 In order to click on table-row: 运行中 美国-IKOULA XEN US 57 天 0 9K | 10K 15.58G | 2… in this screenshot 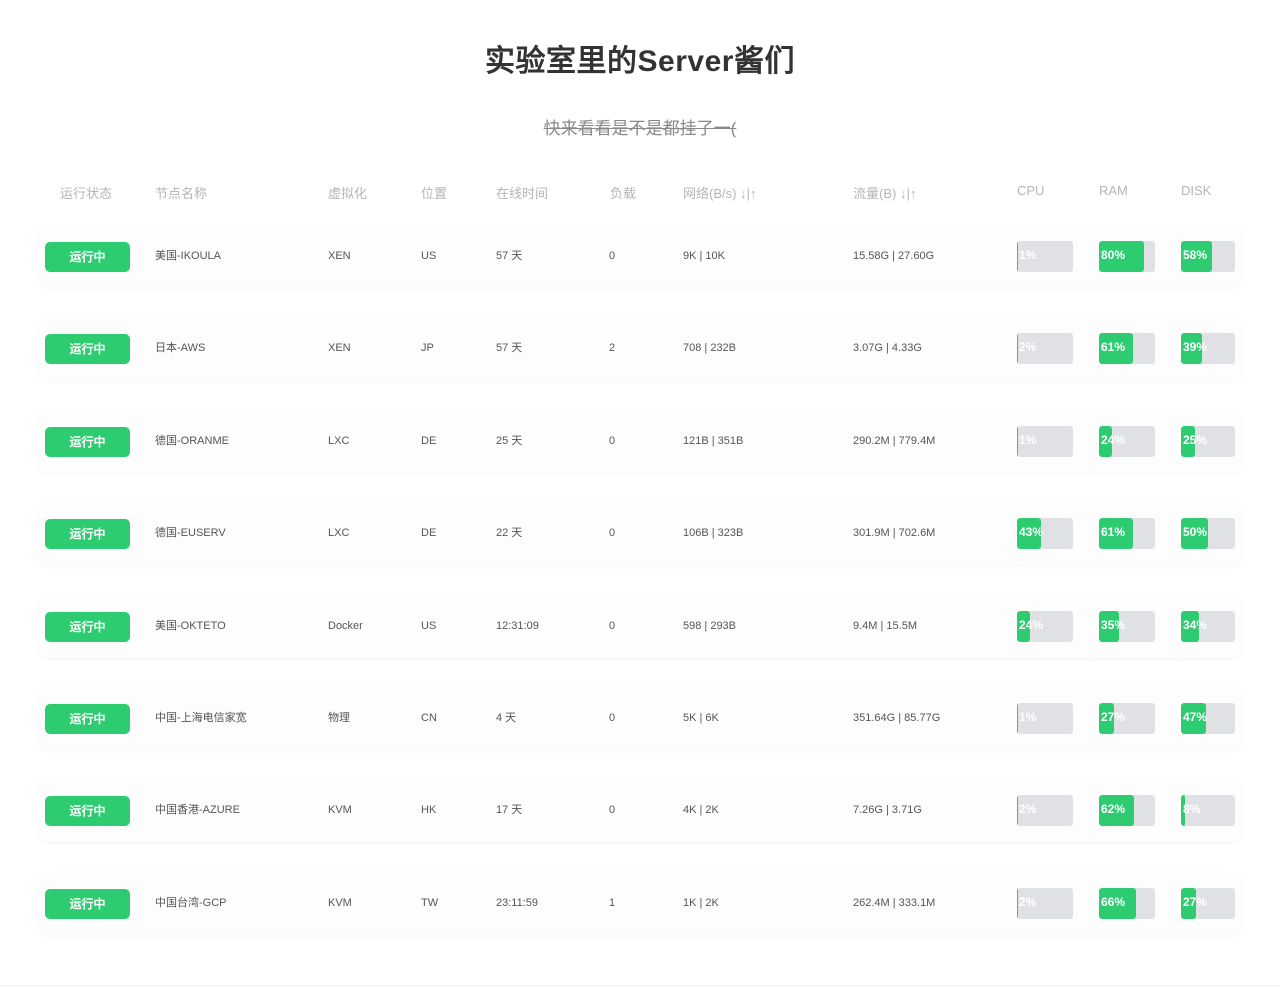, I will do `click(640, 256)`.